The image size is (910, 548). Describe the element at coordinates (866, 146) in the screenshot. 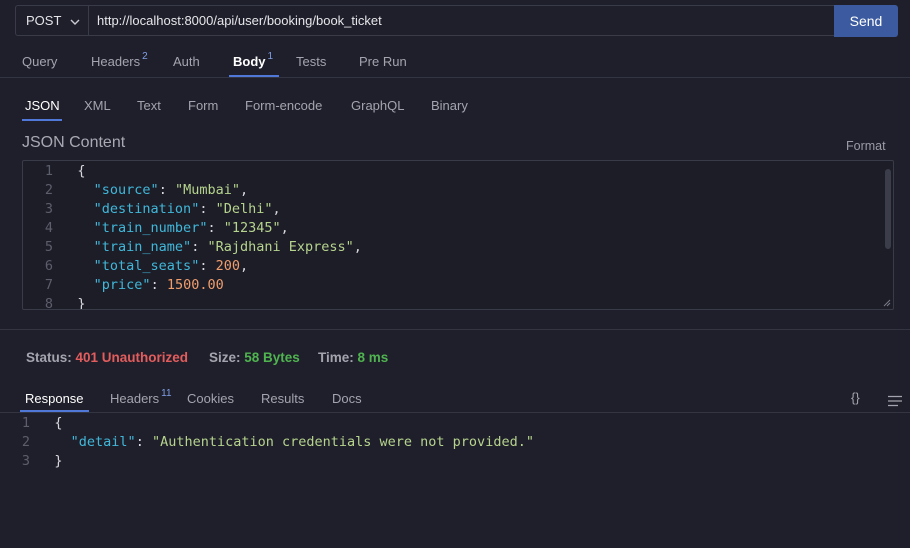

I see `format-button: Format` at that location.